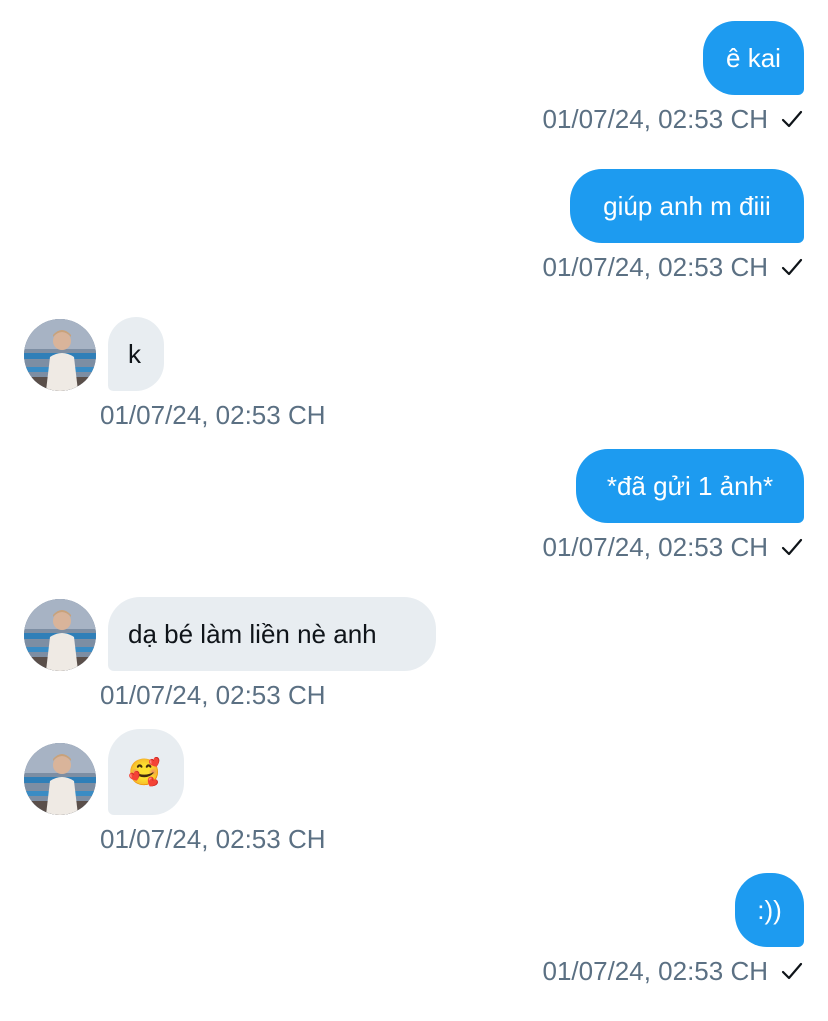 The height and width of the screenshot is (1021, 828). I want to click on received-message-bubble: dạ bé làm liền nè anh, so click(272, 634).